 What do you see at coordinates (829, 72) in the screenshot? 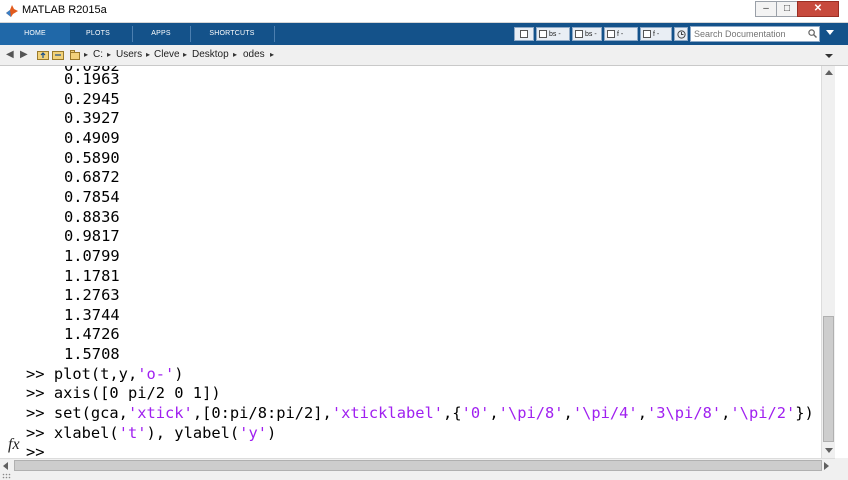
I see `scroll-up-arrow-icon` at bounding box center [829, 72].